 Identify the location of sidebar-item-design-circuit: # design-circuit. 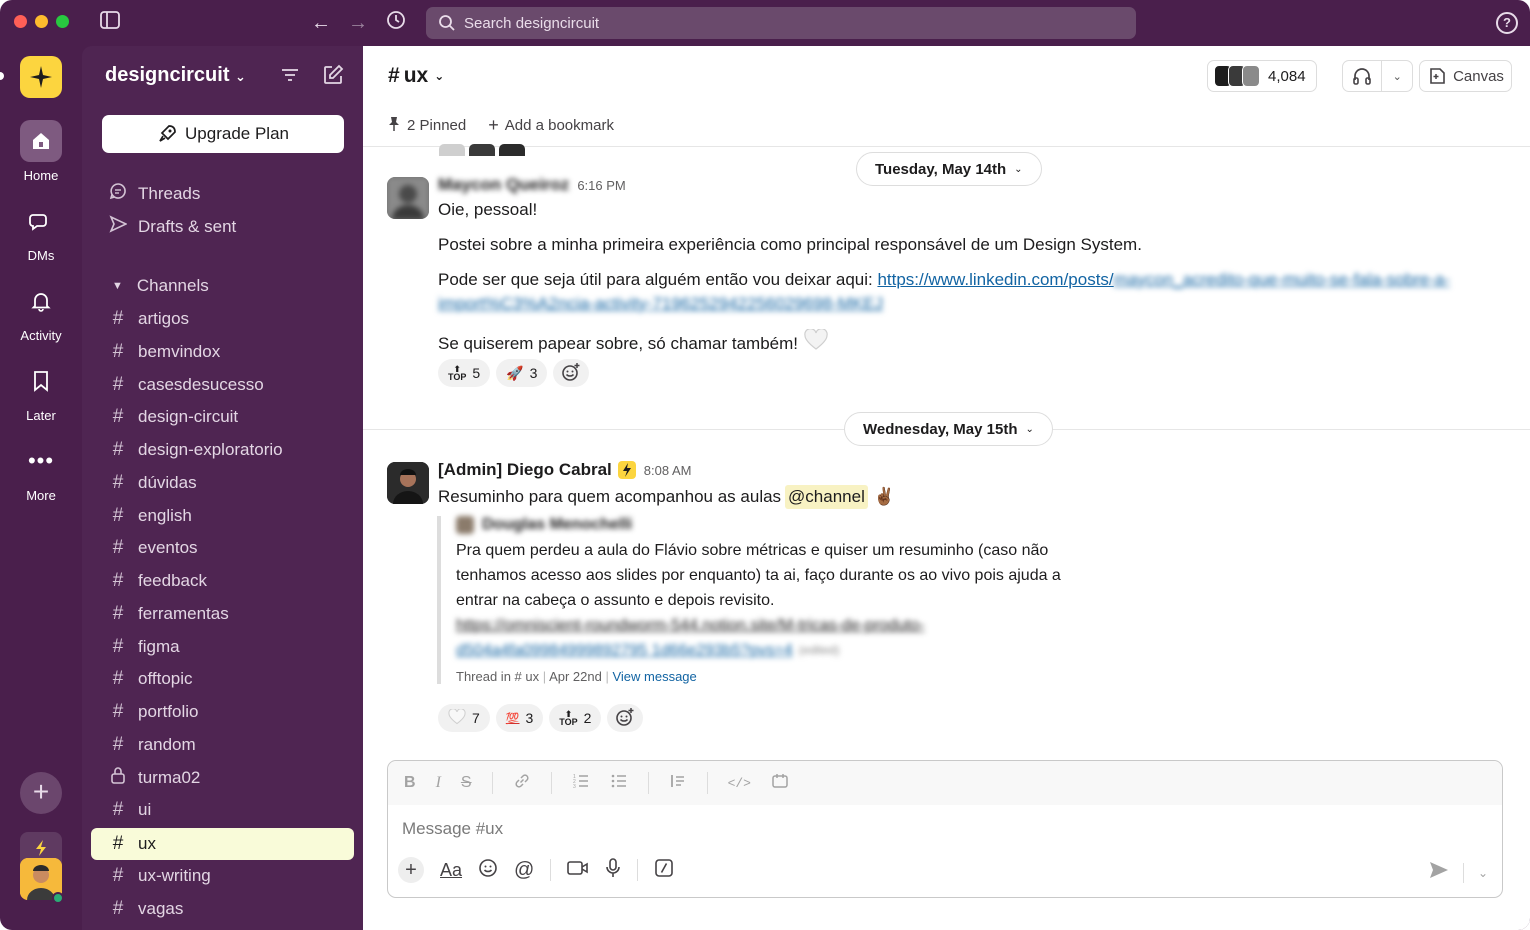
(222, 417).